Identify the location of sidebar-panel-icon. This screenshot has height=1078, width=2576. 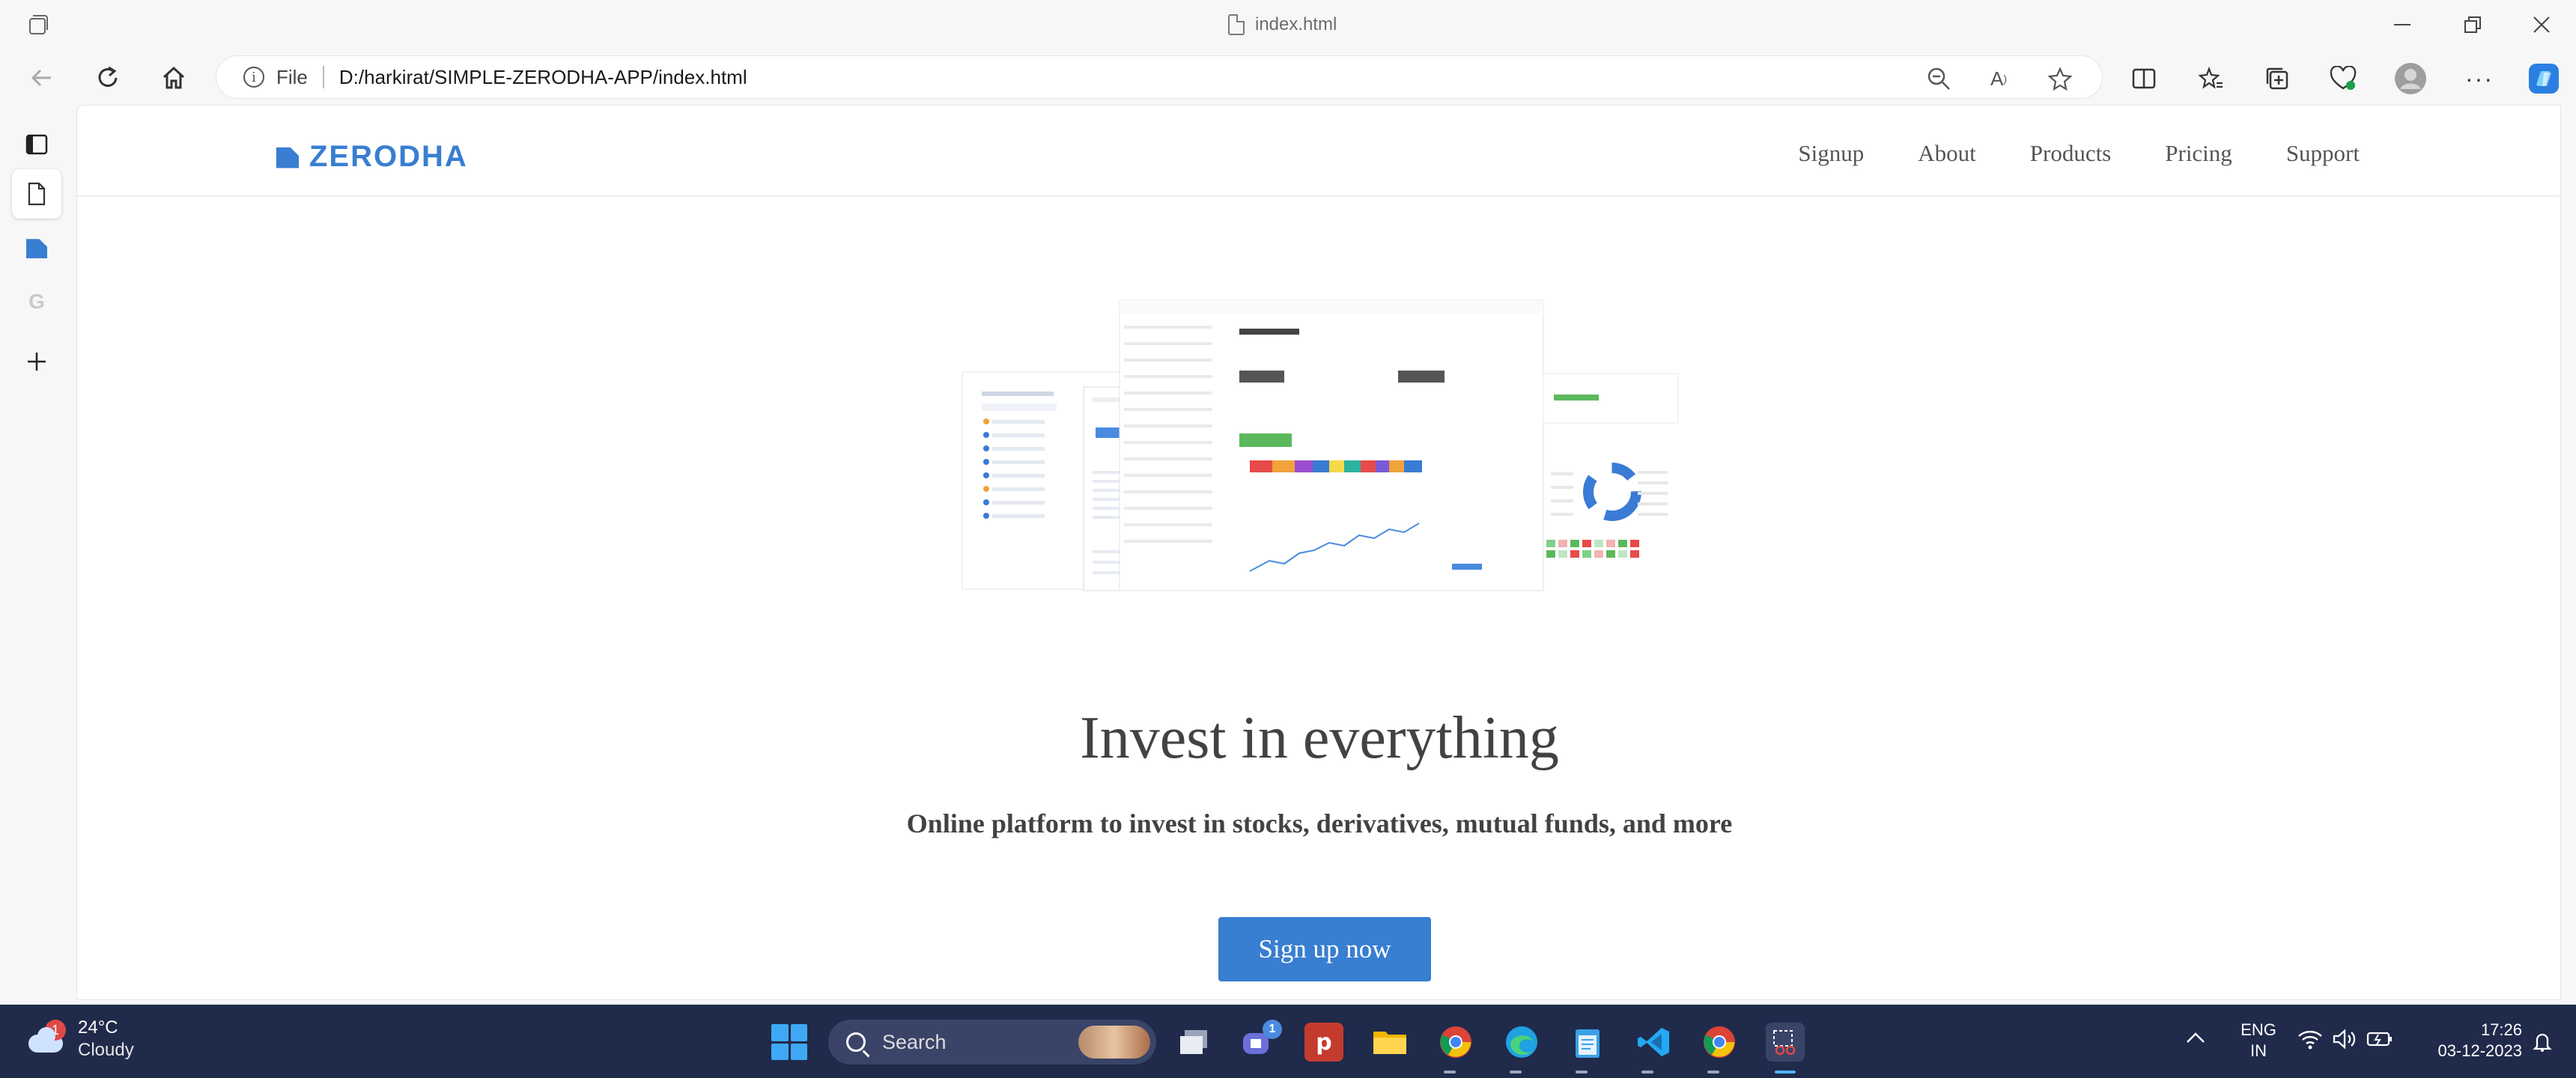
(36, 144).